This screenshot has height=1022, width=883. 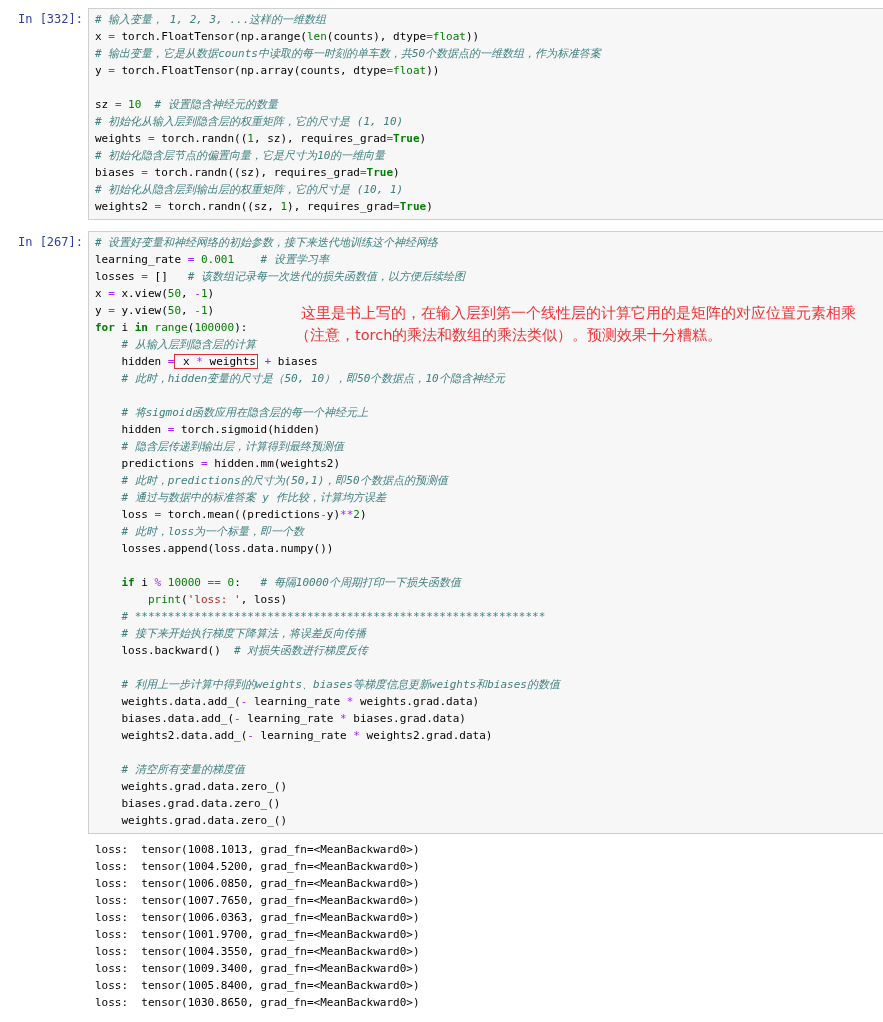 I want to click on prompt-label: In [267]:, so click(x=50, y=242).